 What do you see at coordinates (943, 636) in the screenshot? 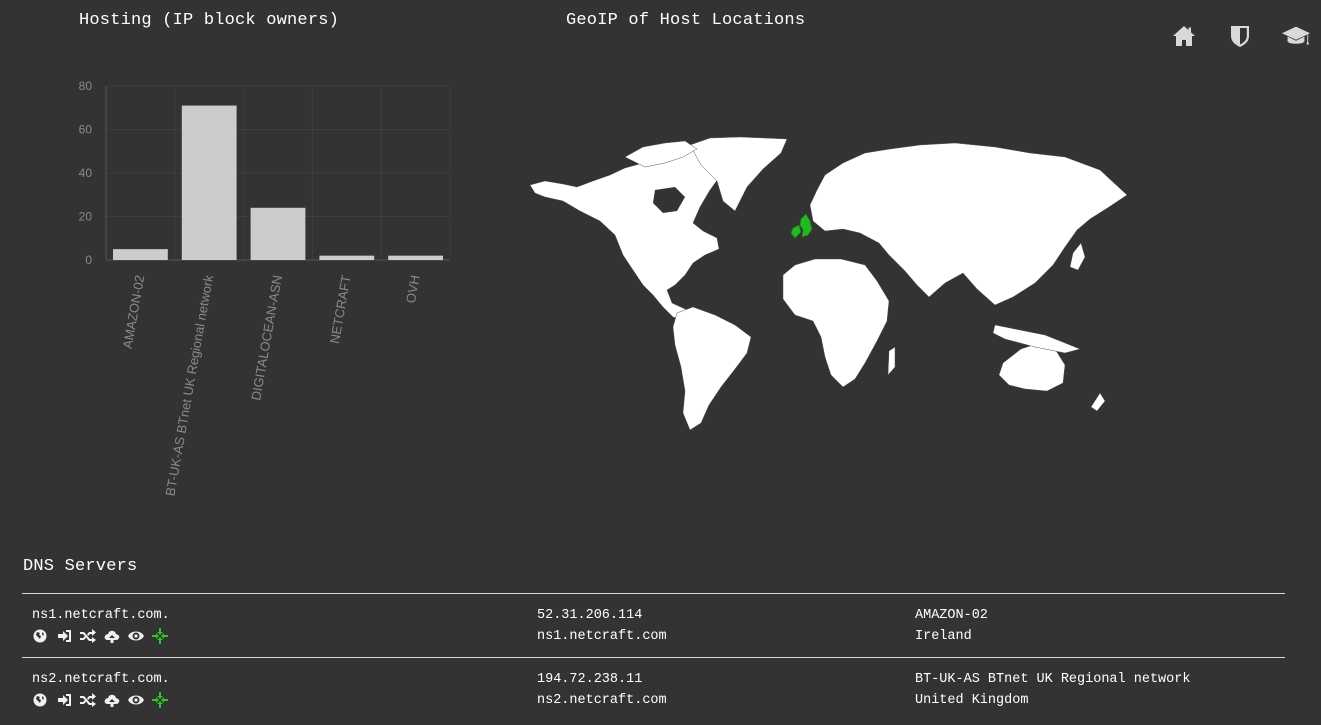
I see `dns-country: Ireland` at bounding box center [943, 636].